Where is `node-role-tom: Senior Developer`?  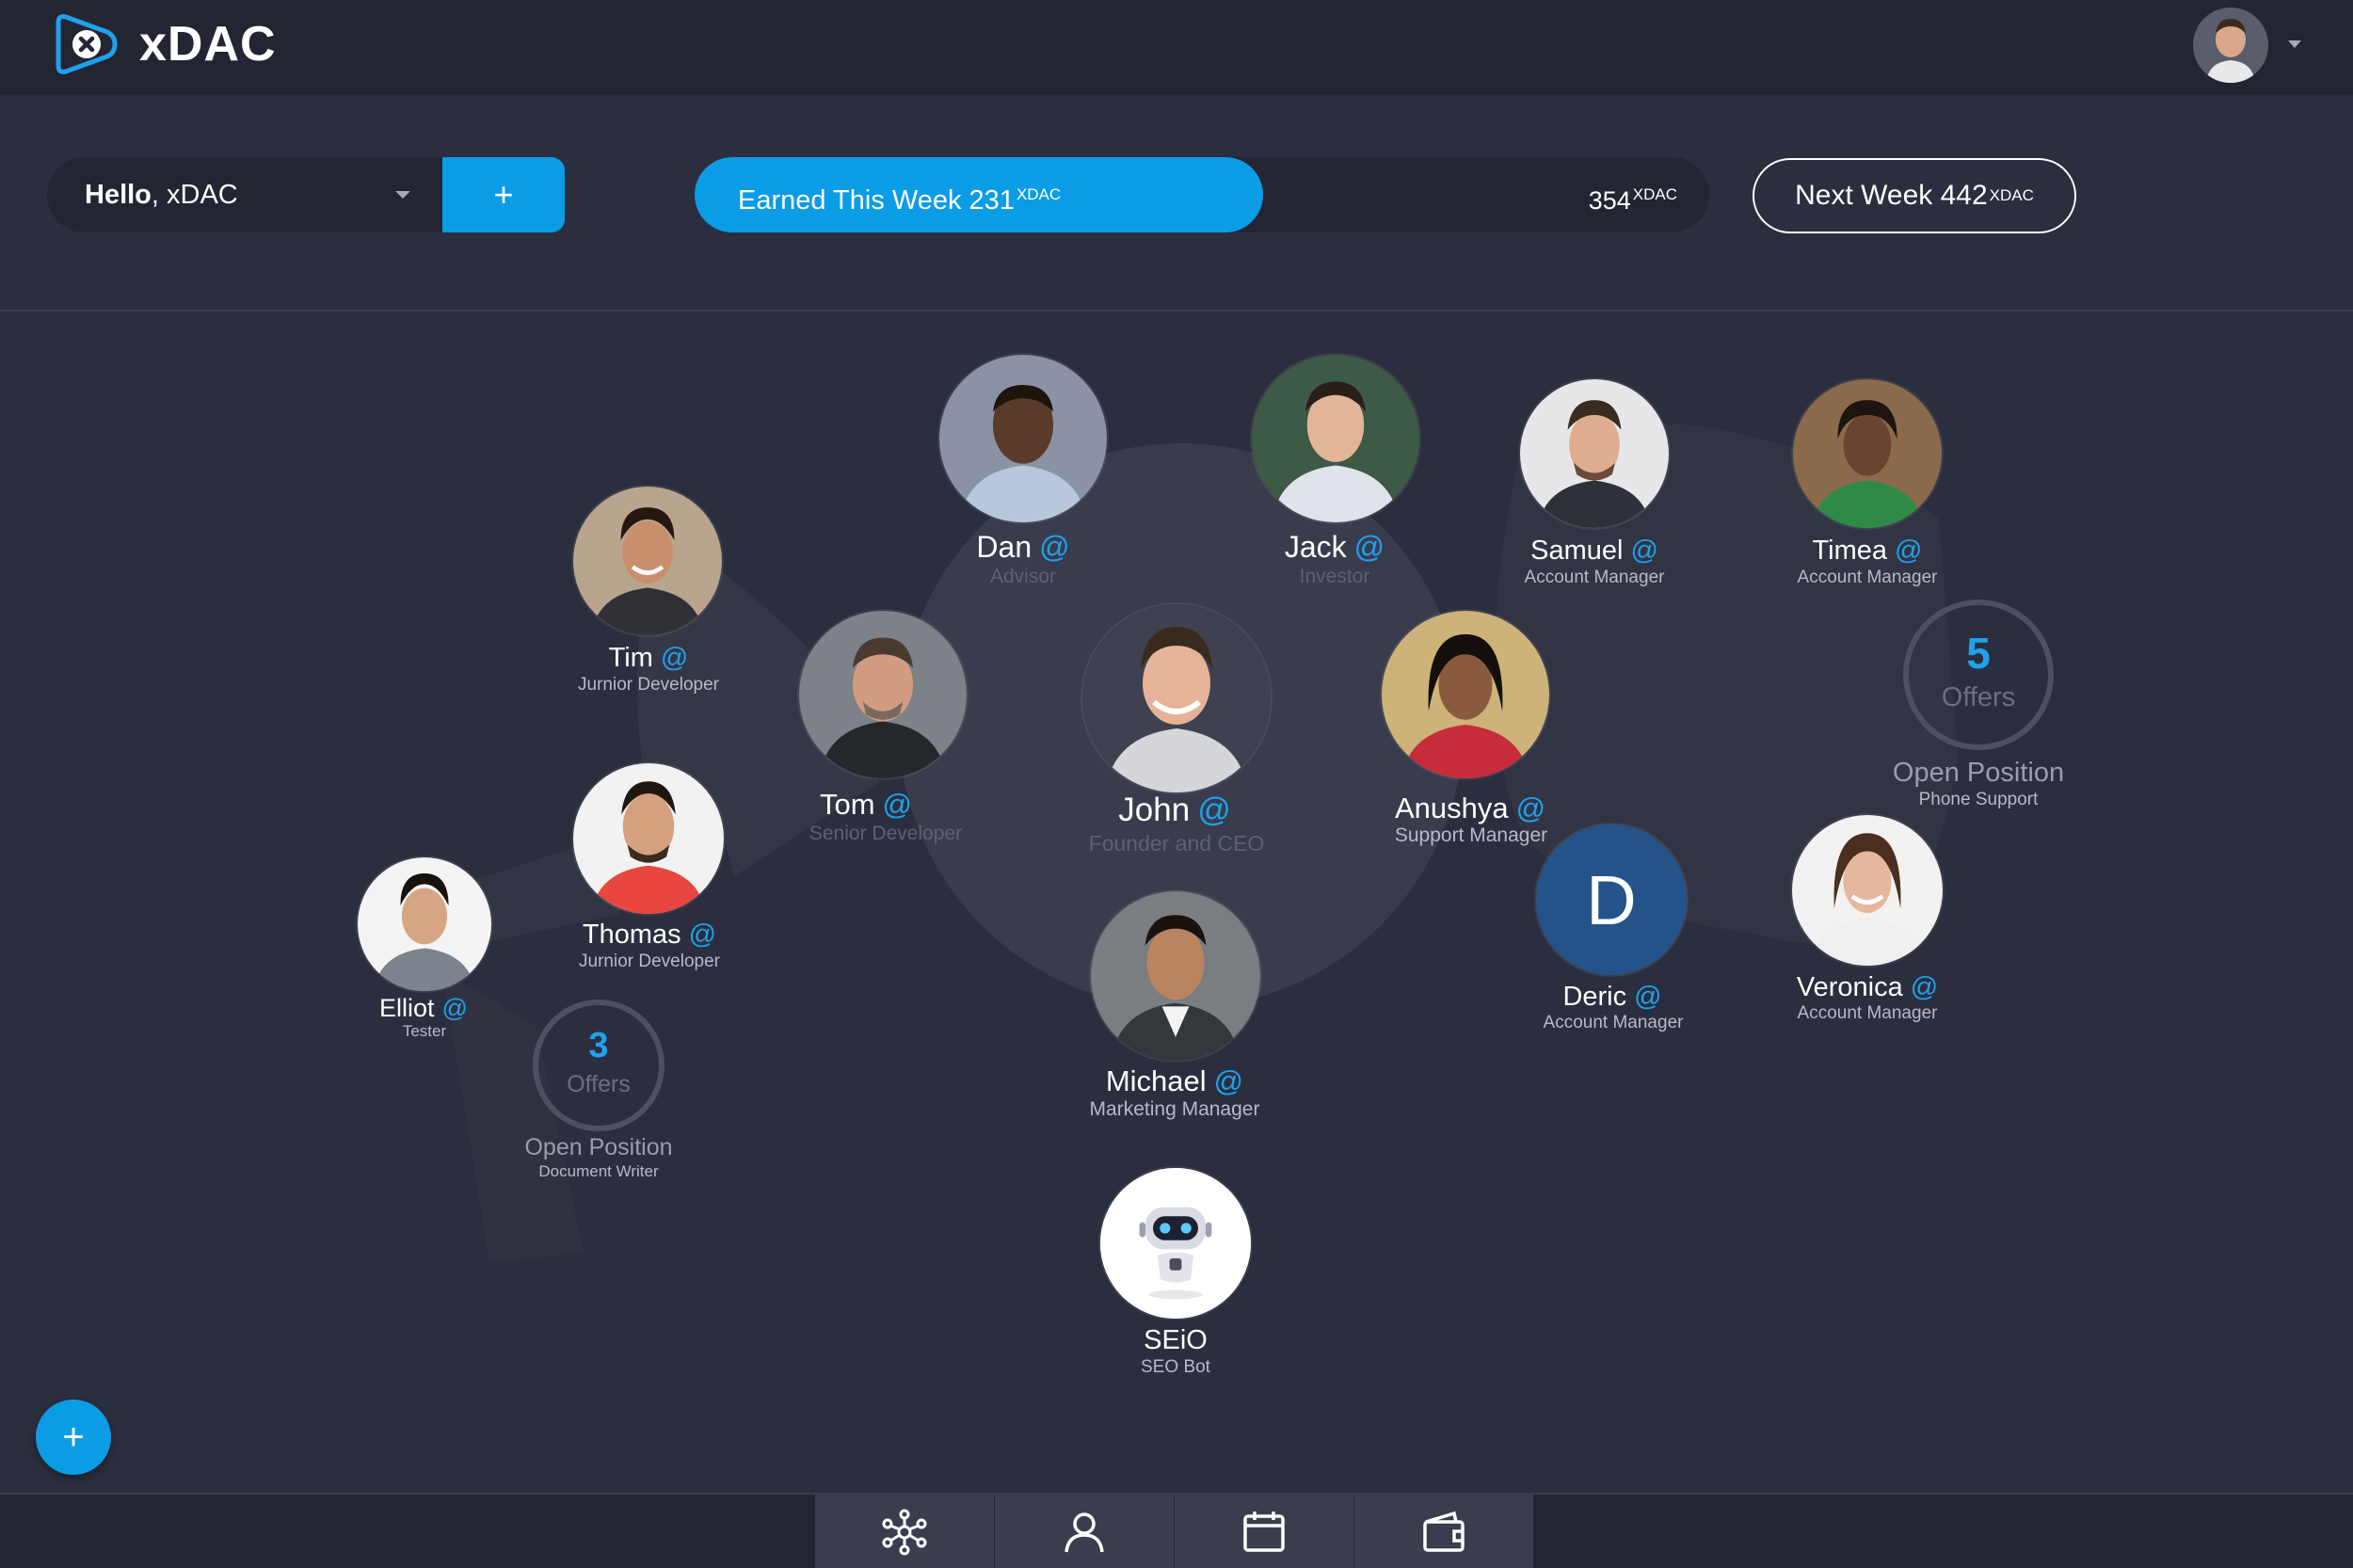 node-role-tom: Senior Developer is located at coordinates (885, 833).